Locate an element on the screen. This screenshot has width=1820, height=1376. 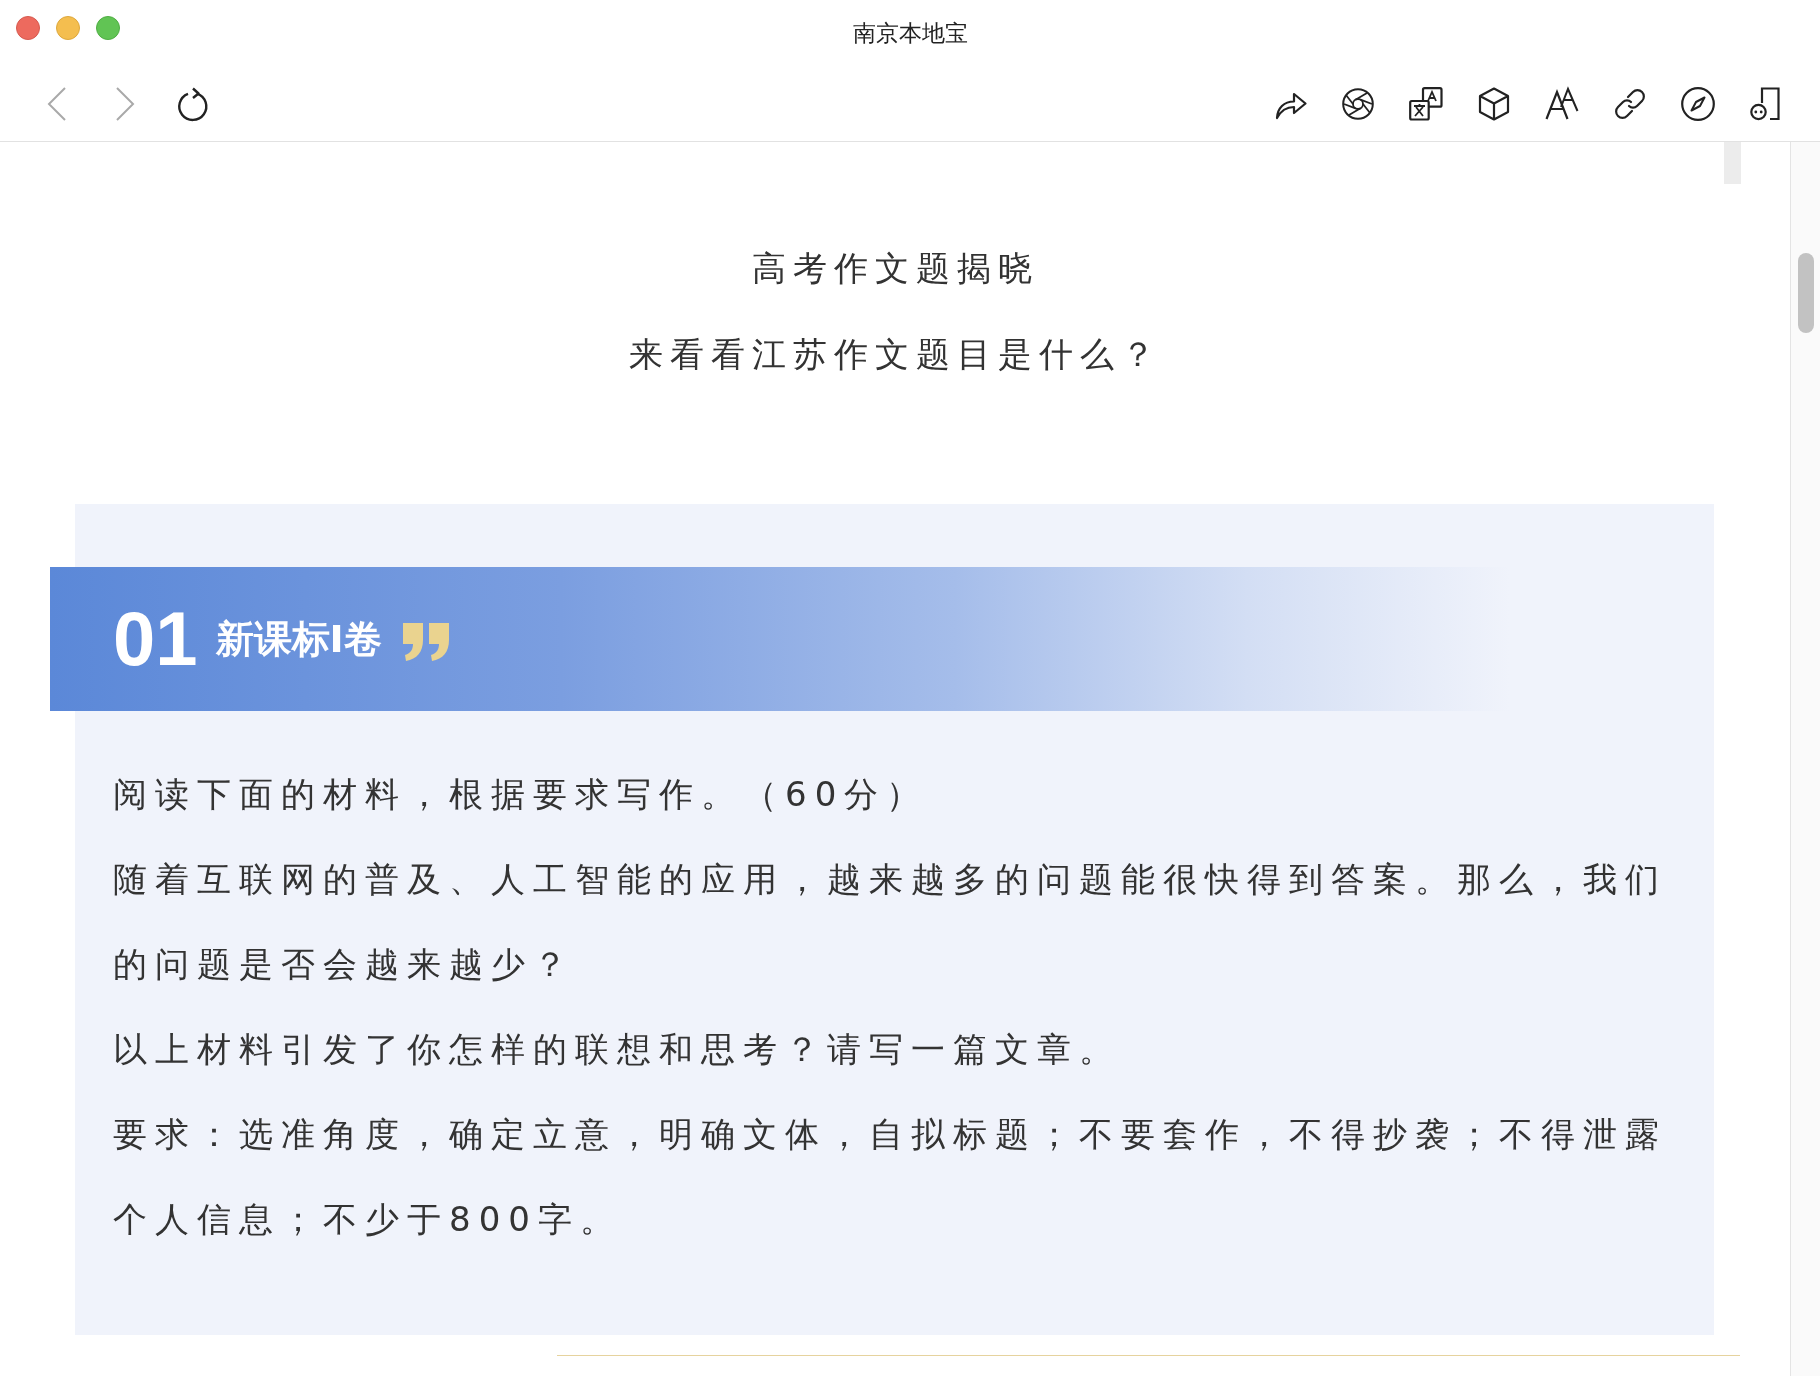
quote-mark-icon is located at coordinates (426, 641).